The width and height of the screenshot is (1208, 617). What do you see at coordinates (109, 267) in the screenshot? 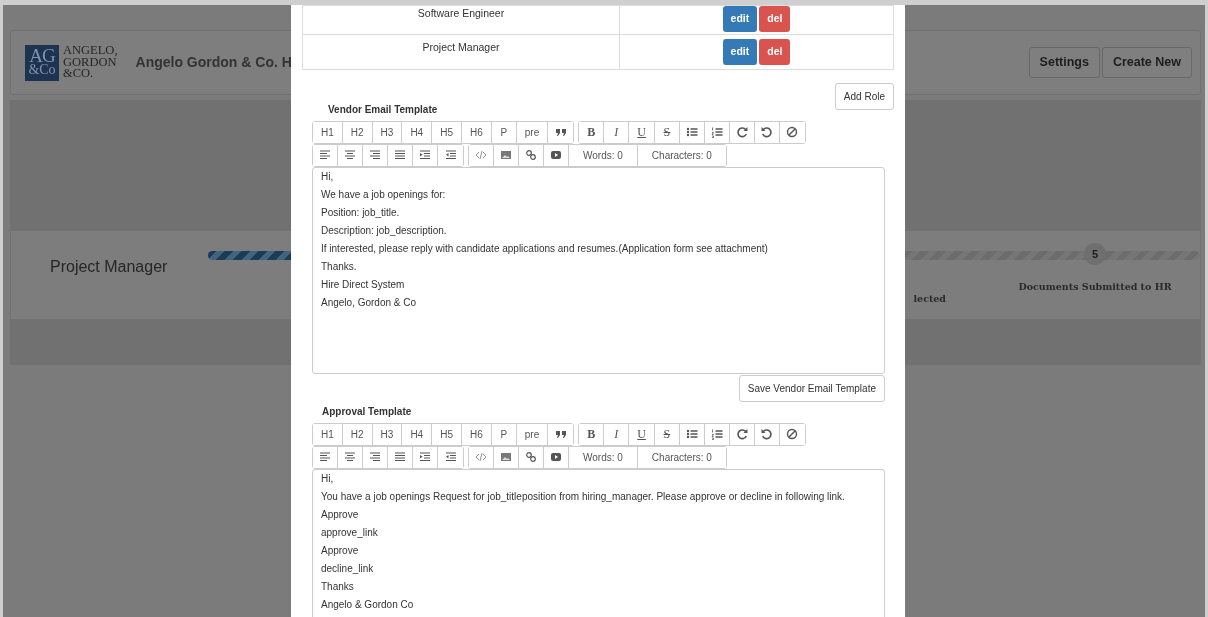
I see `job-title: Project Manager` at bounding box center [109, 267].